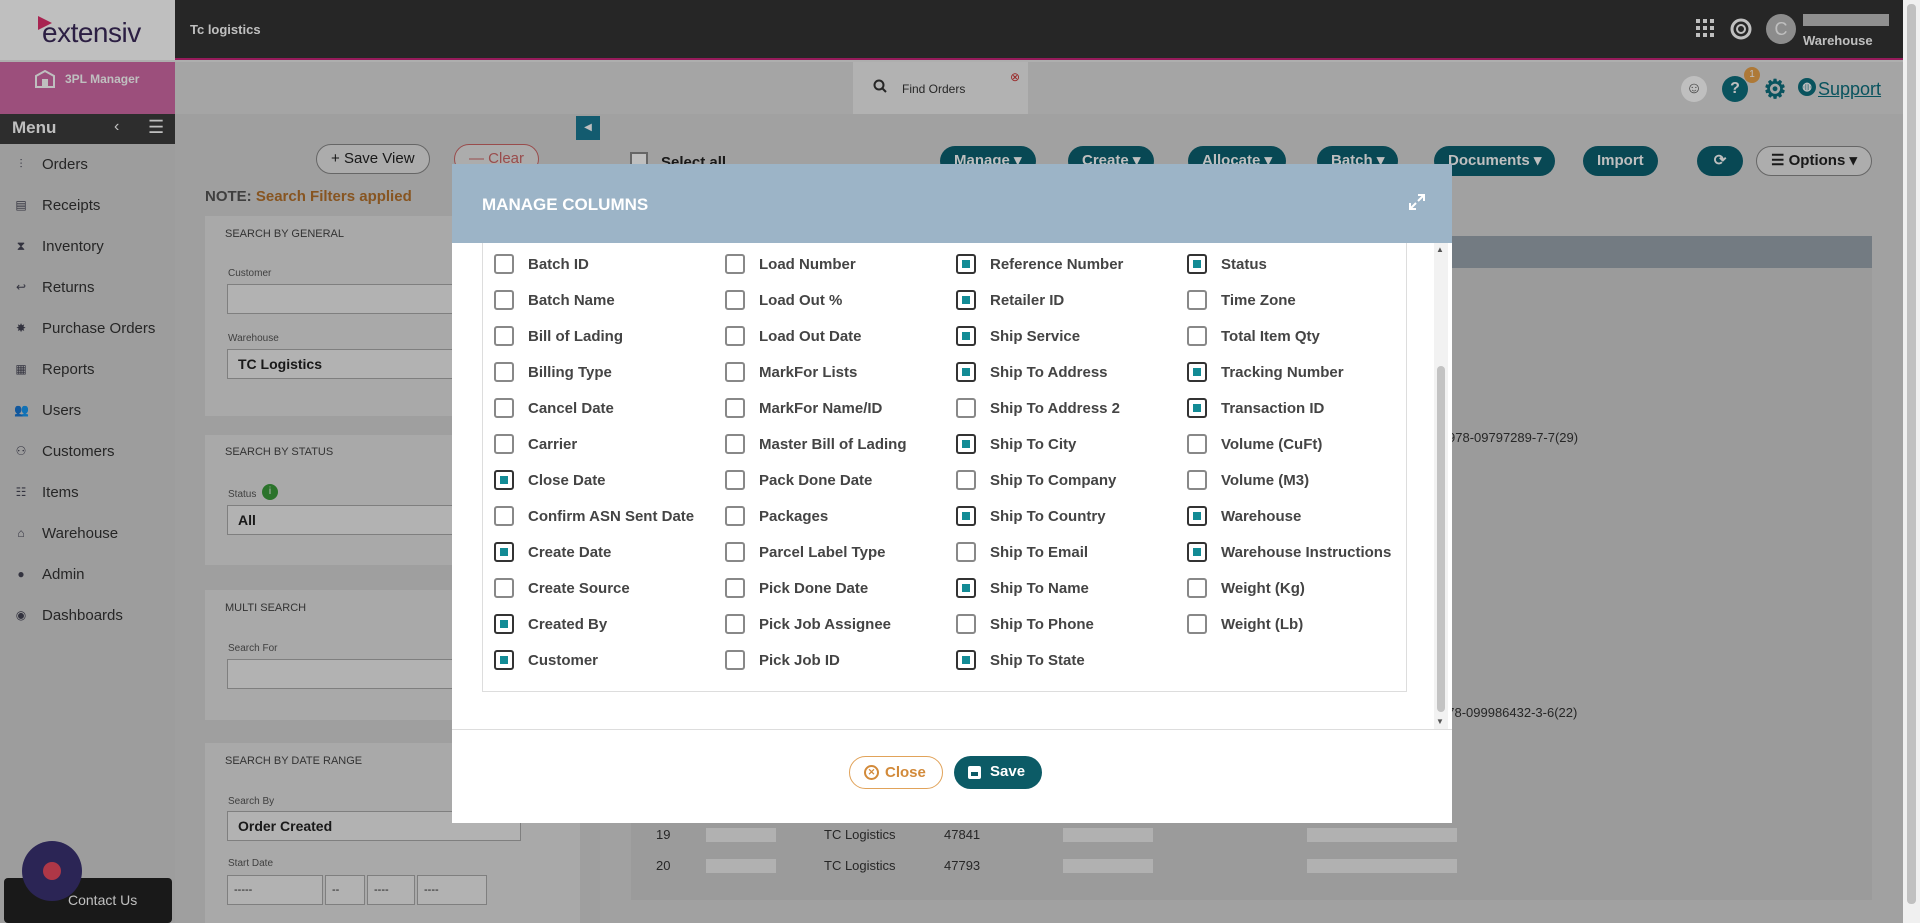 The image size is (1920, 923). What do you see at coordinates (604, 480) in the screenshot?
I see `column-option-close-date: Close Date` at bounding box center [604, 480].